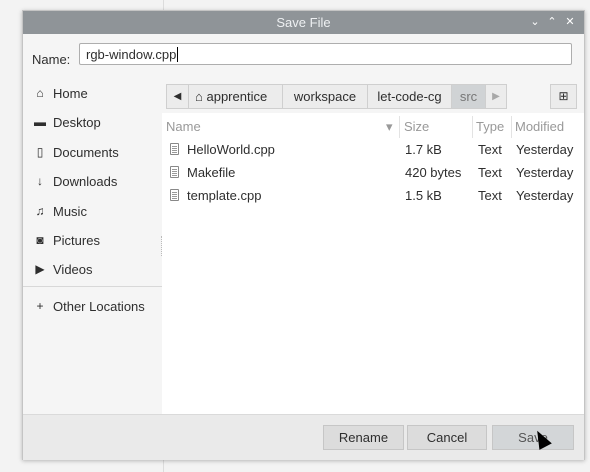  I want to click on sidebar-item-label: Home, so click(70, 93).